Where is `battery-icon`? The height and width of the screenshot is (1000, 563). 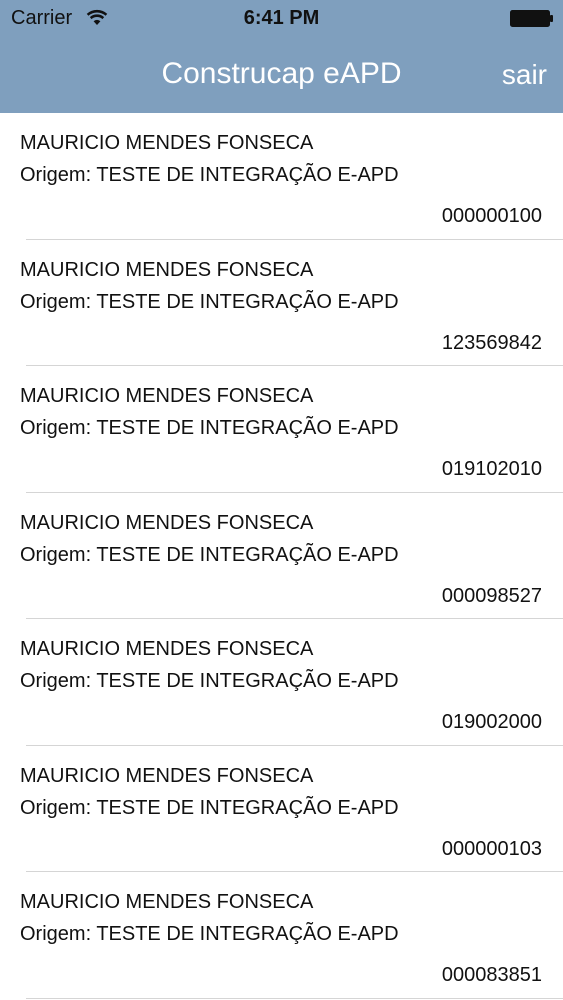
battery-icon is located at coordinates (532, 18).